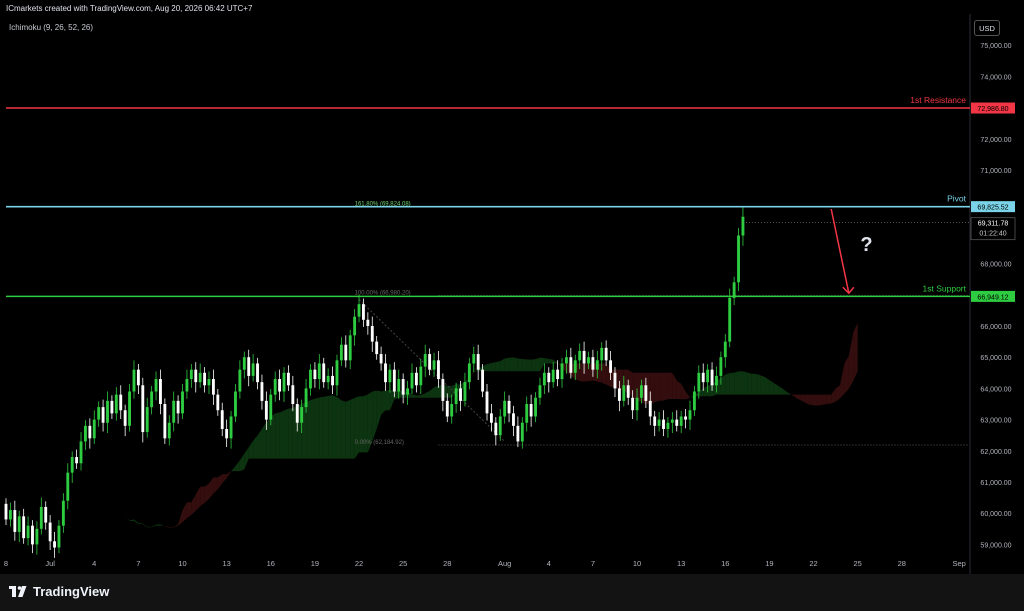 Image resolution: width=1024 pixels, height=611 pixels. I want to click on price-axis-label: 74,000.00, so click(995, 77).